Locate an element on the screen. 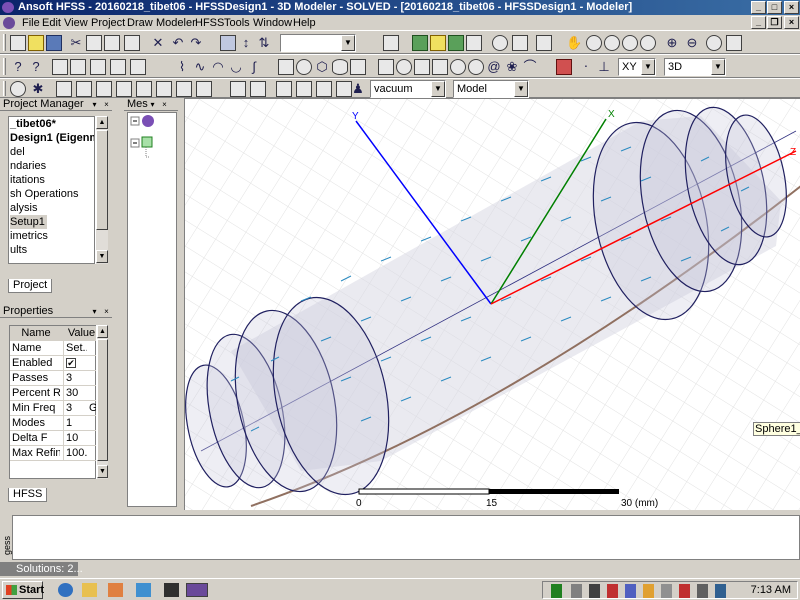 Image resolution: width=800 pixels, height=600 pixels. sheet-mode-icon is located at coordinates (60, 67).